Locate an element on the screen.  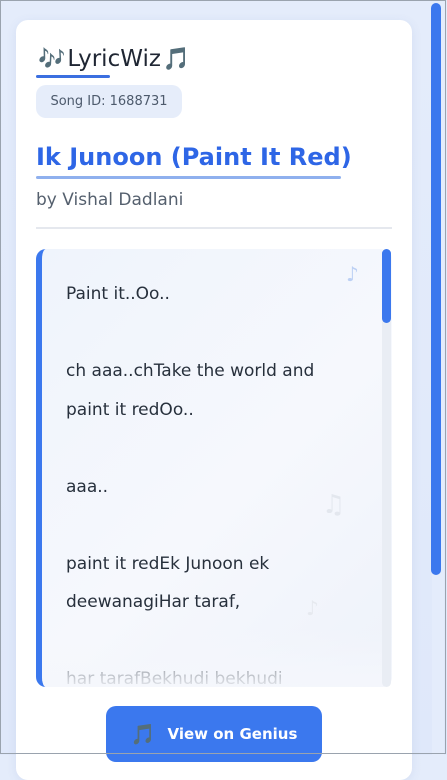
lyrics-line: ch aaa..chTake the world and is located at coordinates (190, 371).